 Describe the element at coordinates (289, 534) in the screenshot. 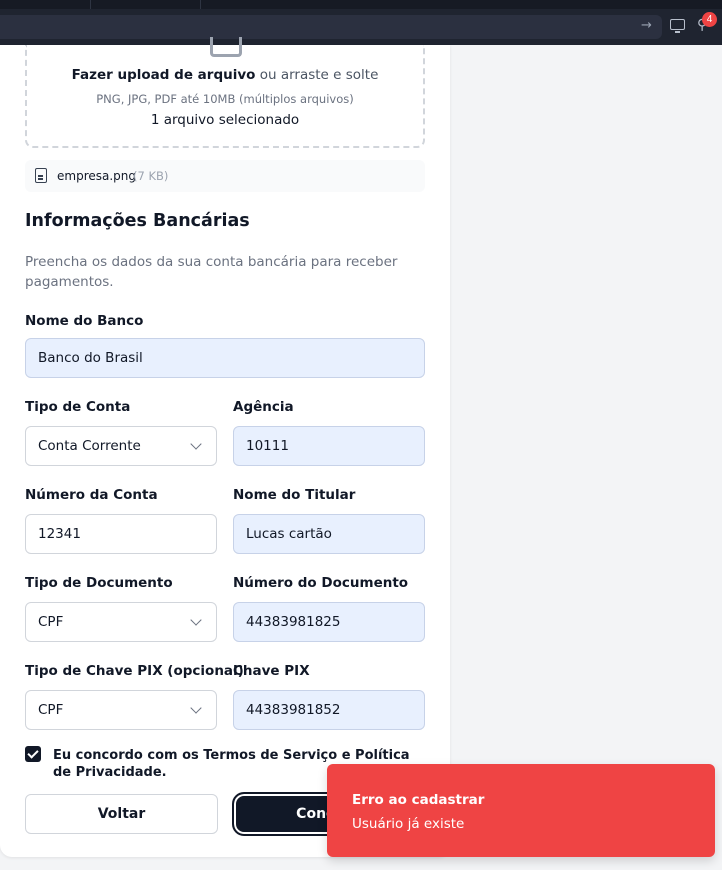

I see `holder-name-value: Lucas cartão` at that location.